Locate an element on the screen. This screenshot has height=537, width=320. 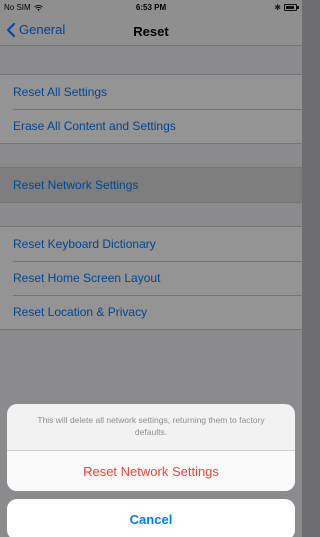
confirm-reset-network-button: Reset Network Settings is located at coordinates (151, 471).